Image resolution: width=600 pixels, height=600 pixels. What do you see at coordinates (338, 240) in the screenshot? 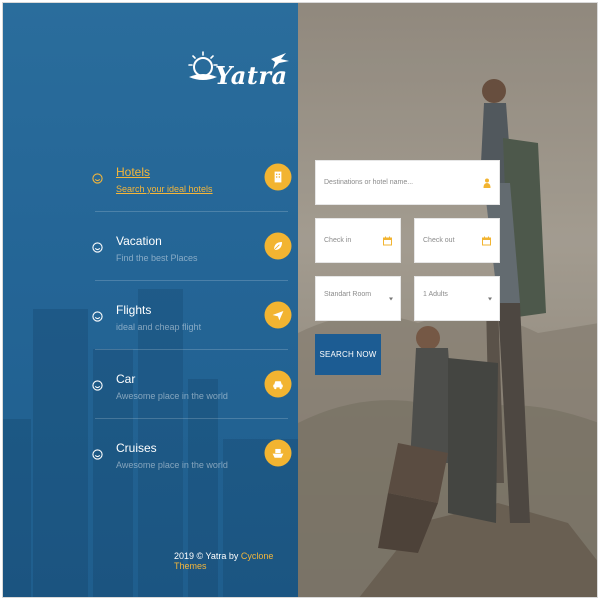
I see `check-in-placeholder: Check in` at bounding box center [338, 240].